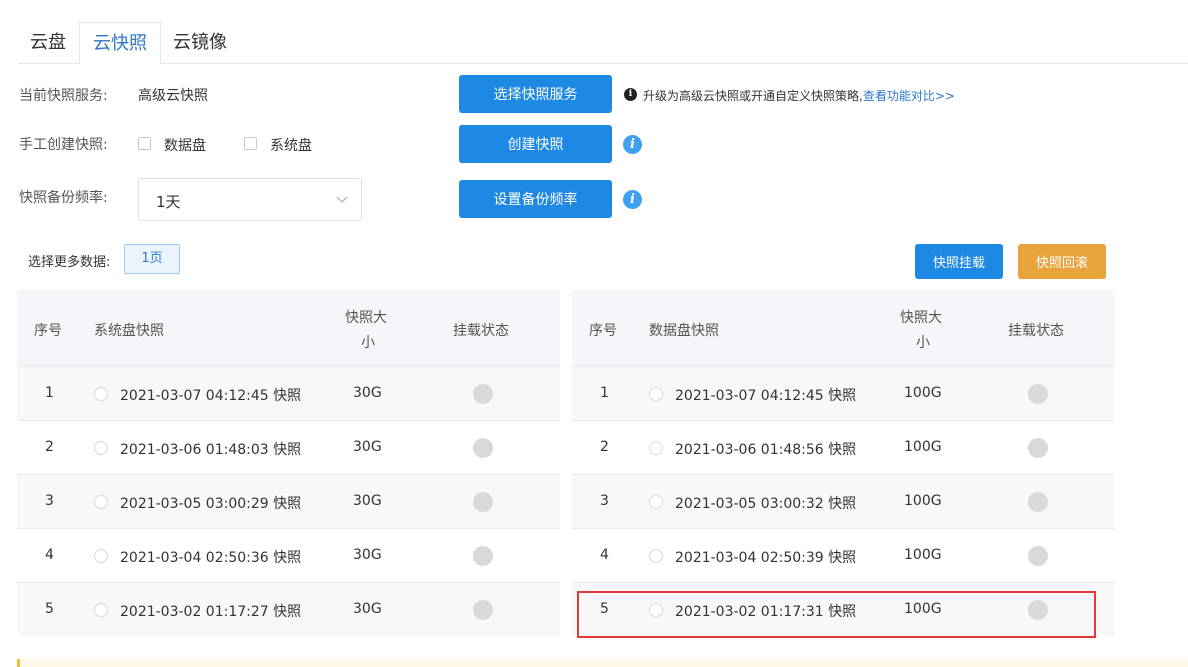 This screenshot has height=667, width=1188. Describe the element at coordinates (48, 43) in the screenshot. I see `tab-cloud-disk: 云盘` at that location.